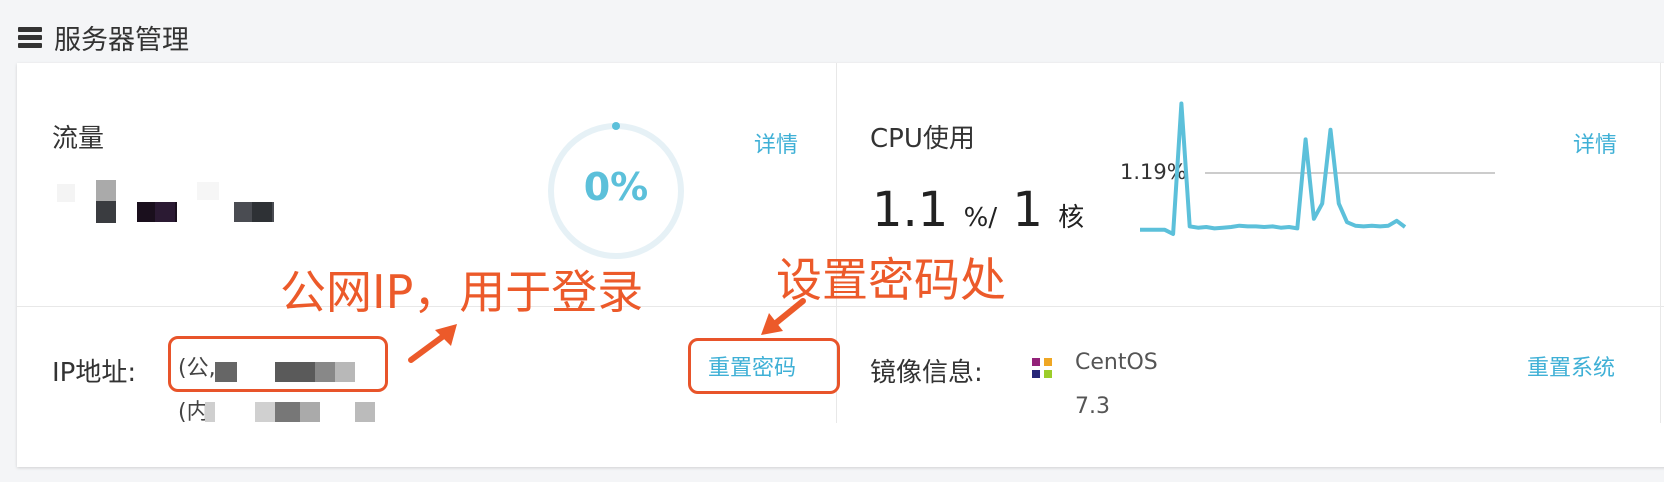 The width and height of the screenshot is (1664, 482). I want to click on cpu-cores-value: 1, so click(1027, 210).